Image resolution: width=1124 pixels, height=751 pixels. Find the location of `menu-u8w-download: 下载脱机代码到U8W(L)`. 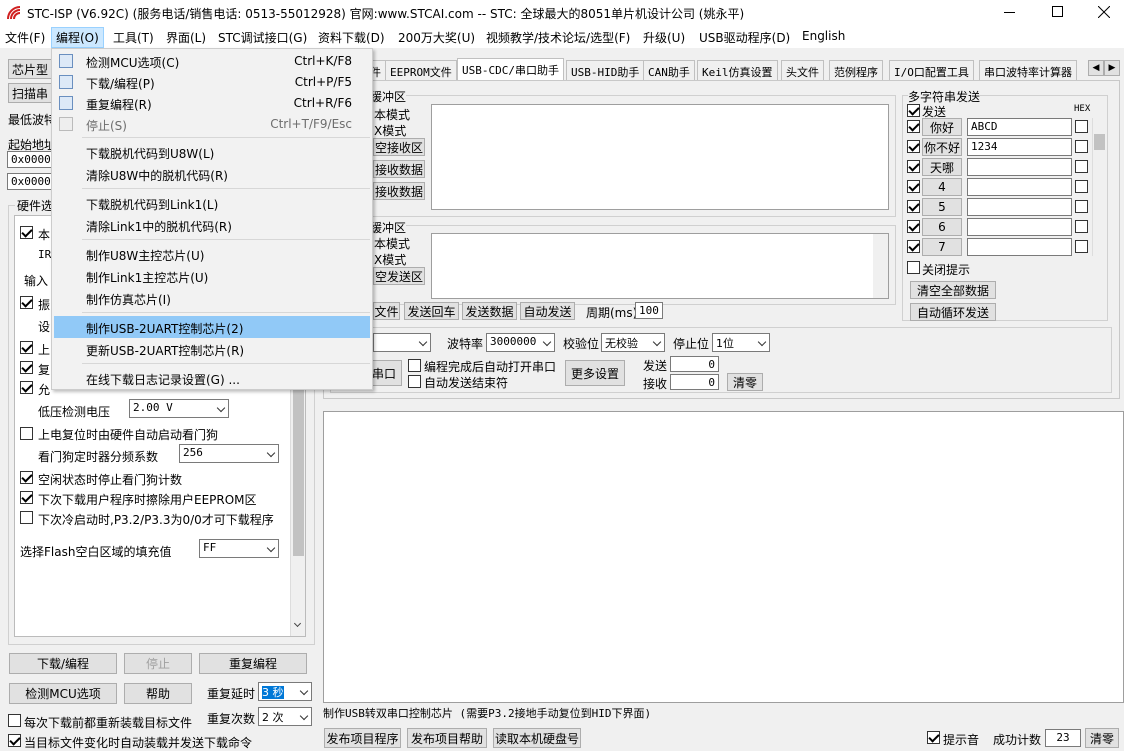

menu-u8w-download: 下载脱机代码到U8W(L) is located at coordinates (212, 152).